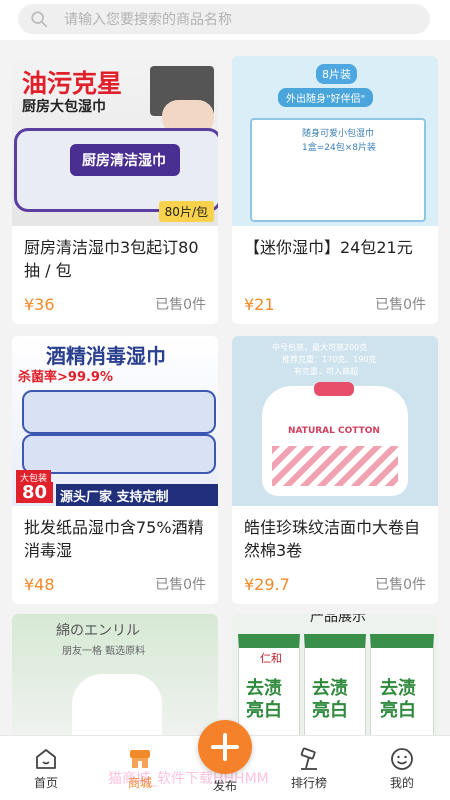 The height and width of the screenshot is (800, 450). I want to click on product-title: 皓佳珍珠纹洁面巾大卷自然棉3卷, so click(332, 539).